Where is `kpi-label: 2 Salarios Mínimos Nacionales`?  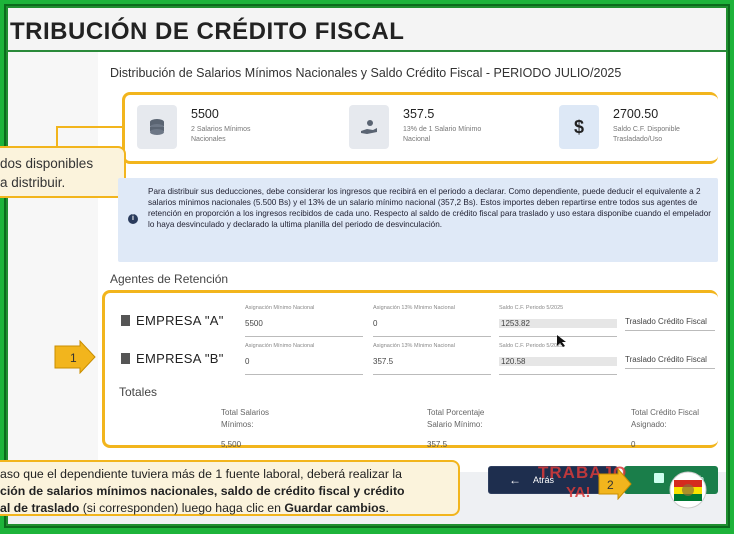
kpi-label: 2 Salarios Mínimos Nacionales is located at coordinates (221, 134).